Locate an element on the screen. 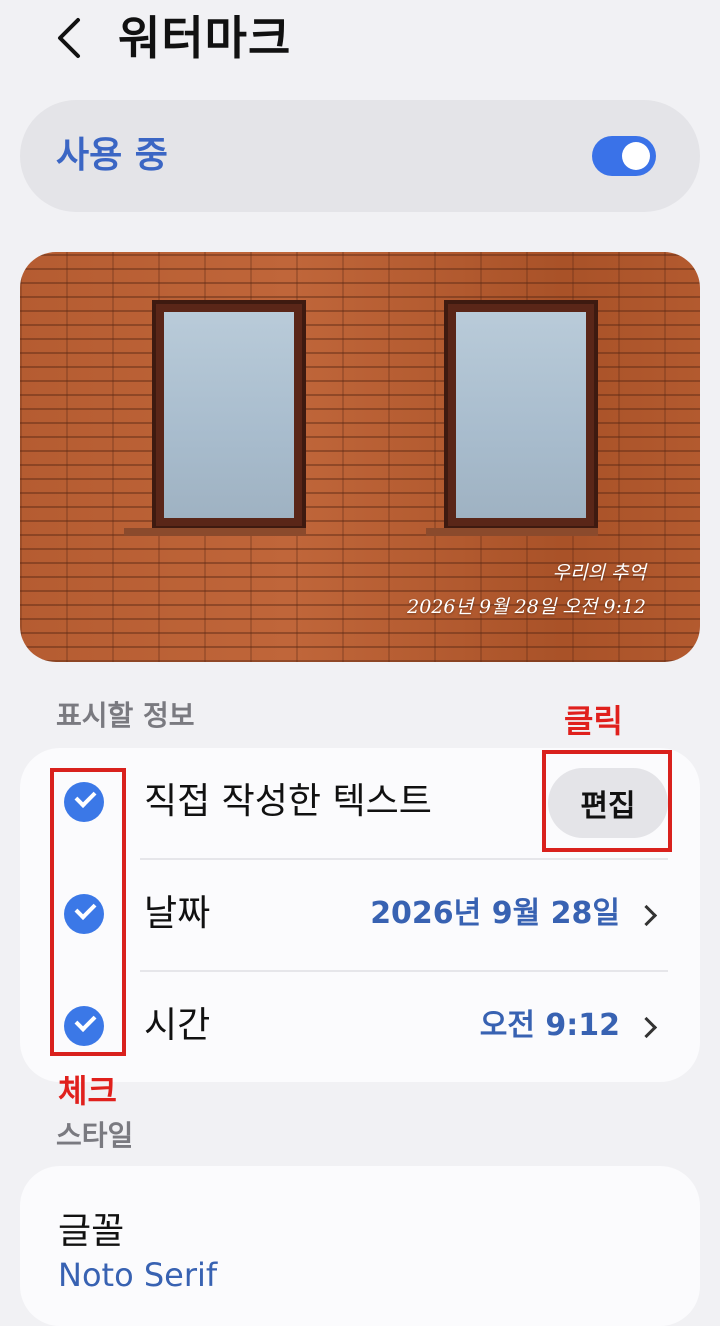 The image size is (720, 1326). left-window-sill is located at coordinates (215, 532).